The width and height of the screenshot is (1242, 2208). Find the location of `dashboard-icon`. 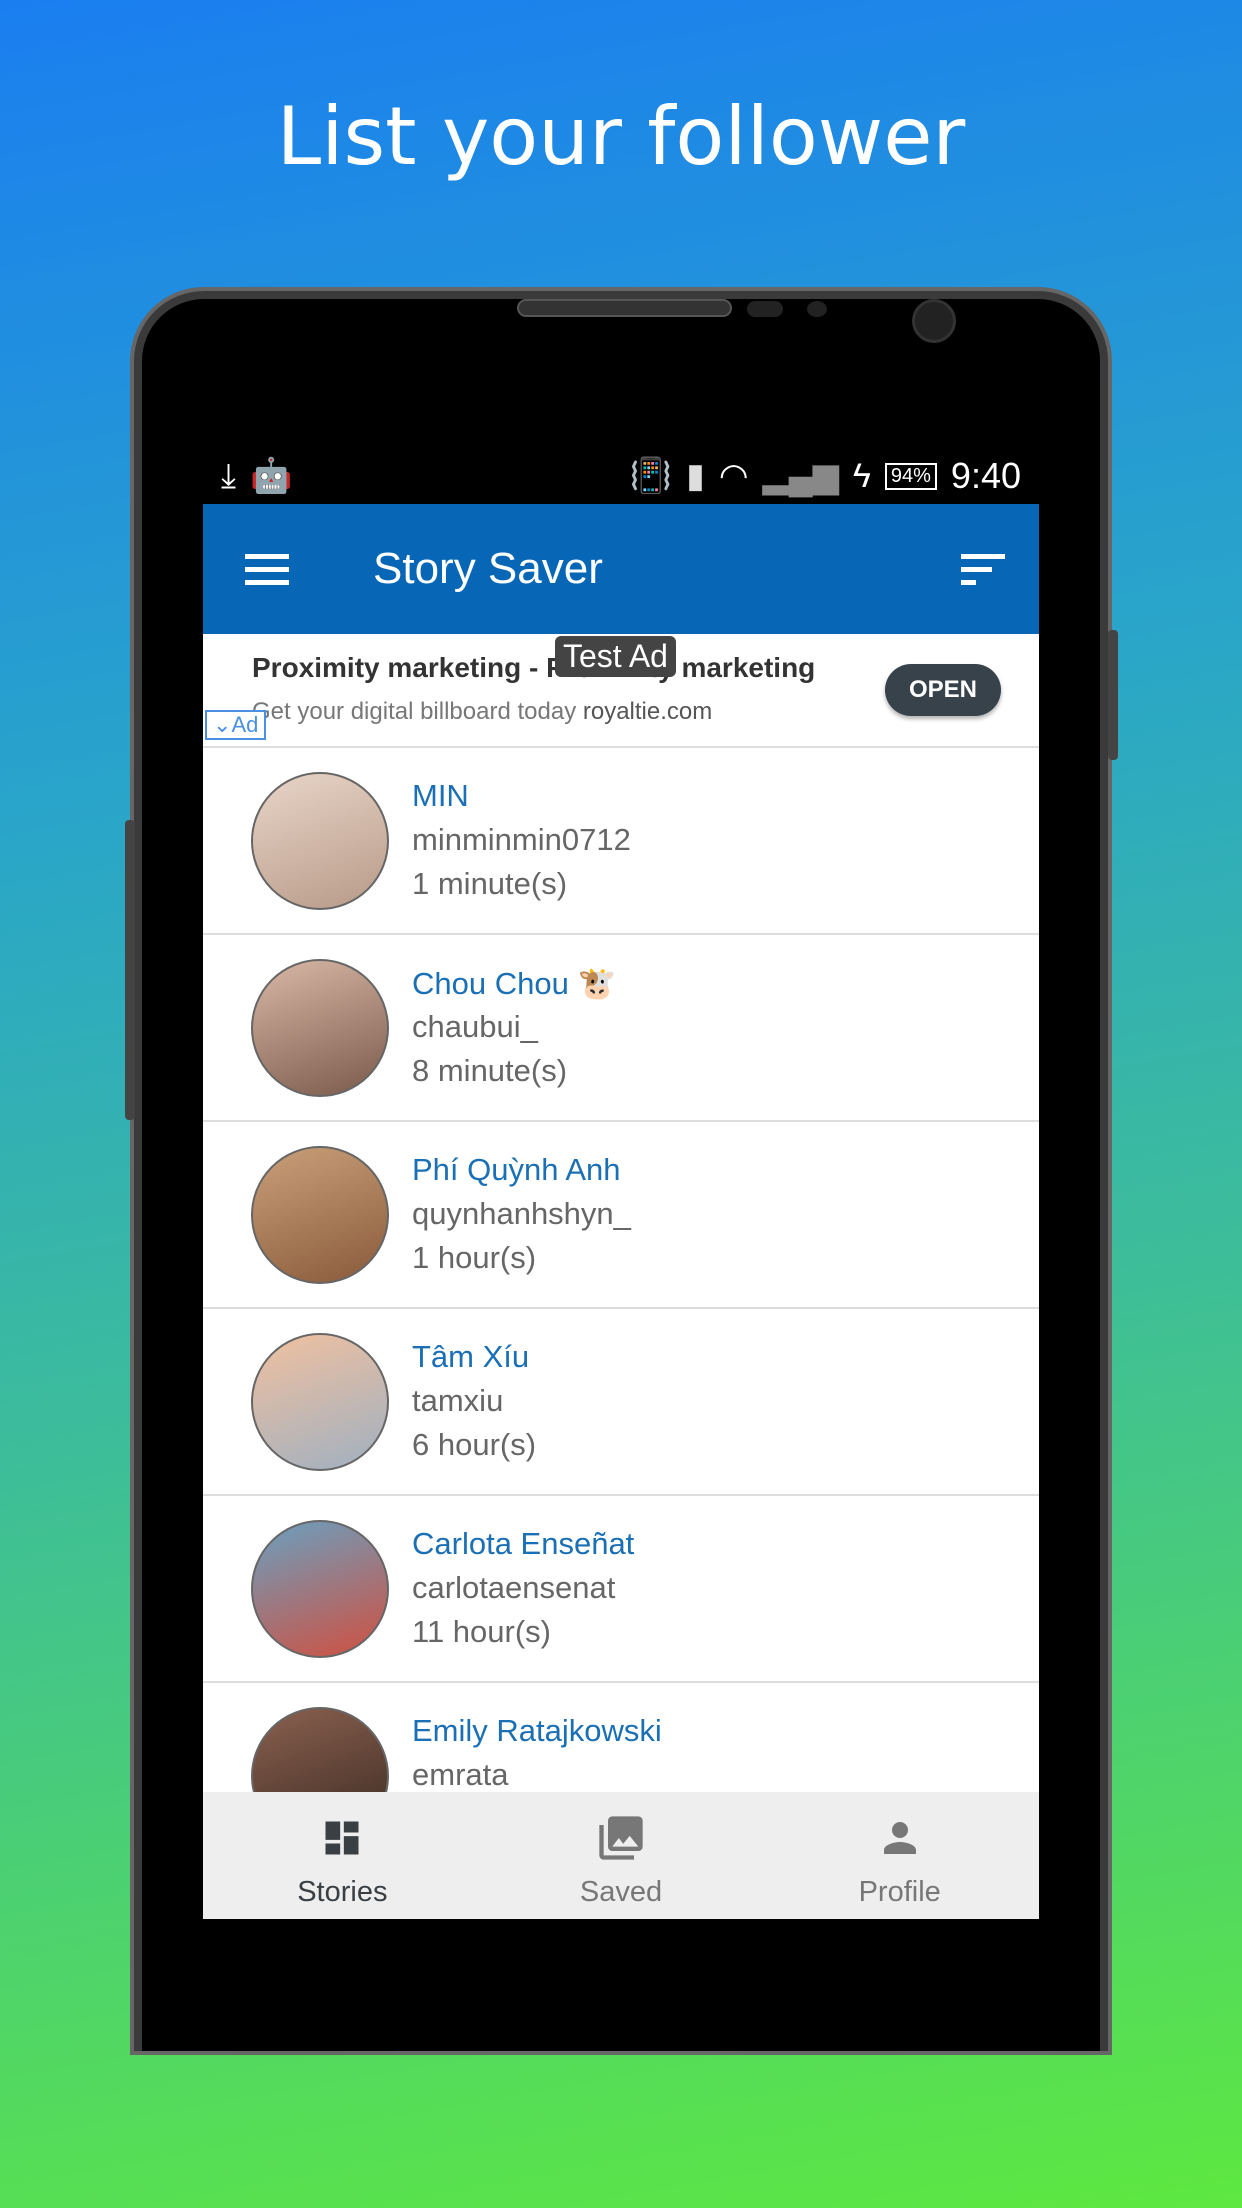

dashboard-icon is located at coordinates (342, 1838).